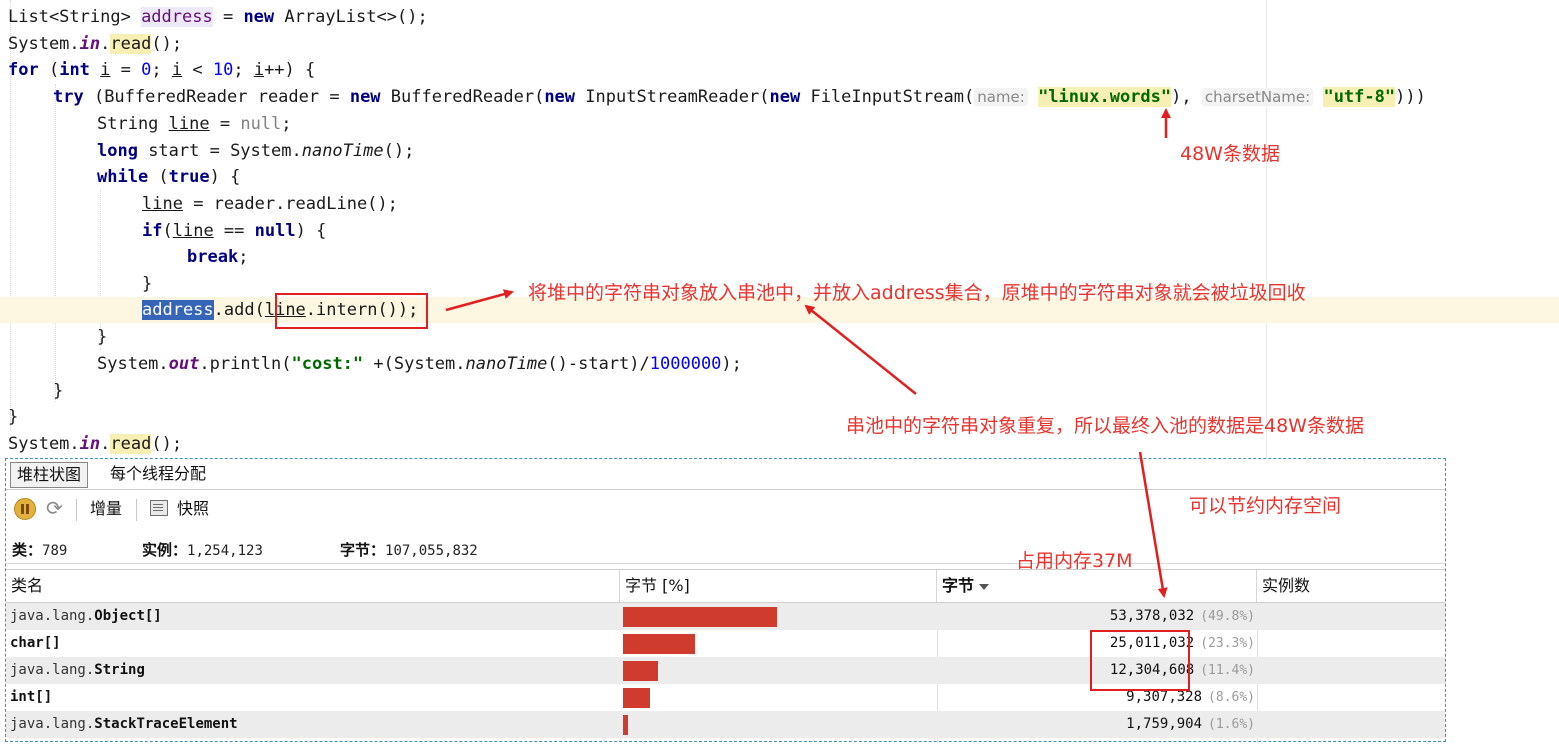  What do you see at coordinates (68, 97) in the screenshot?
I see `code-token: try` at bounding box center [68, 97].